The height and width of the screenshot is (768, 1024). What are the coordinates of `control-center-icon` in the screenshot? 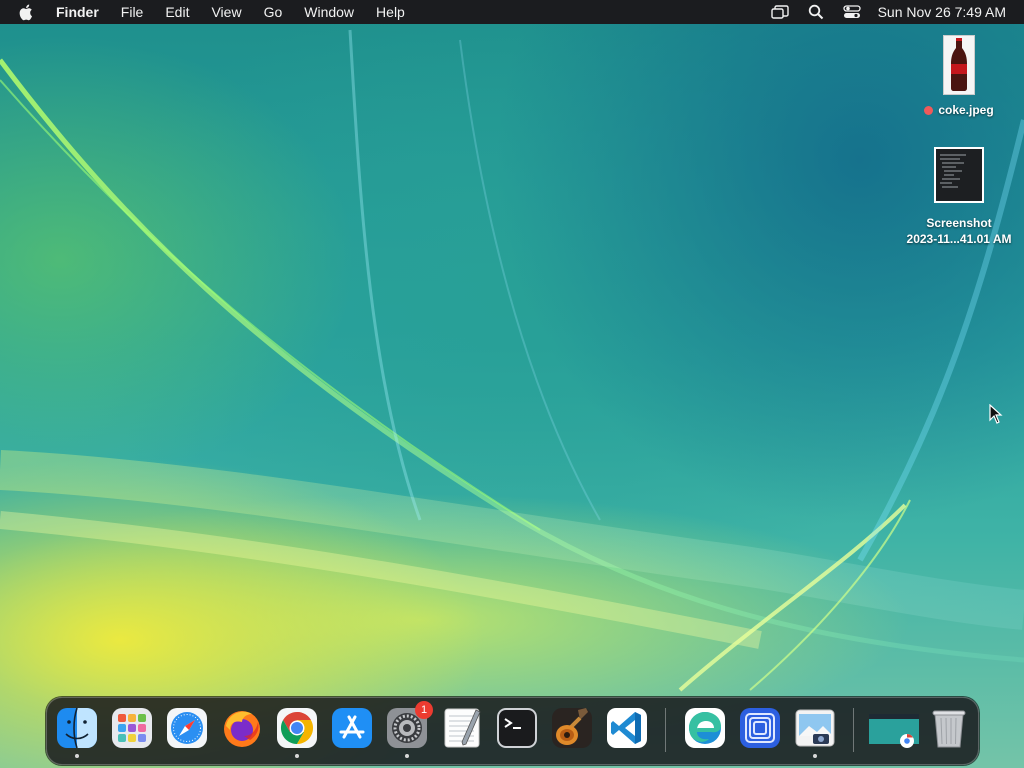 It's located at (852, 12).